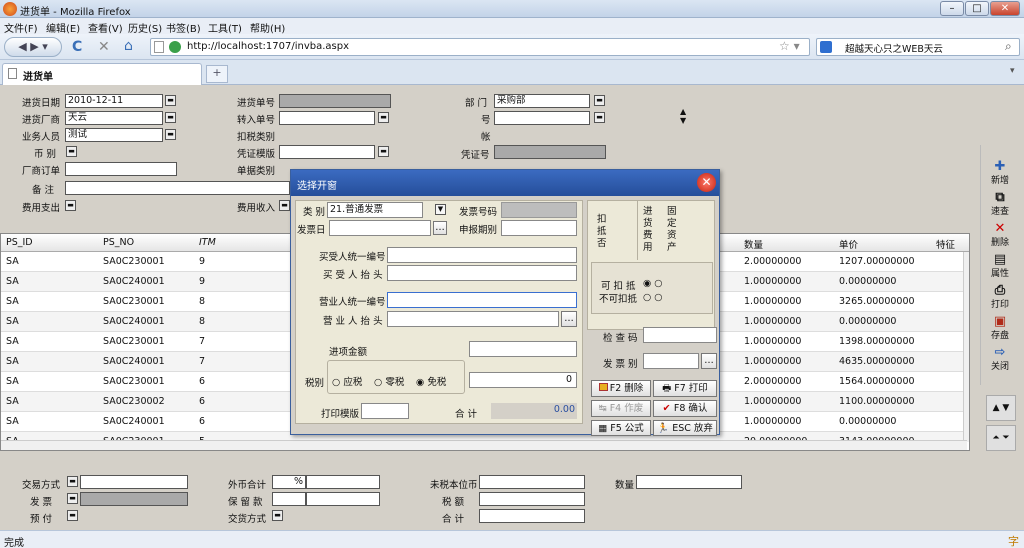 The width and height of the screenshot is (1024, 548). Describe the element at coordinates (482, 255) in the screenshot. I see `buyer-id-field` at that location.